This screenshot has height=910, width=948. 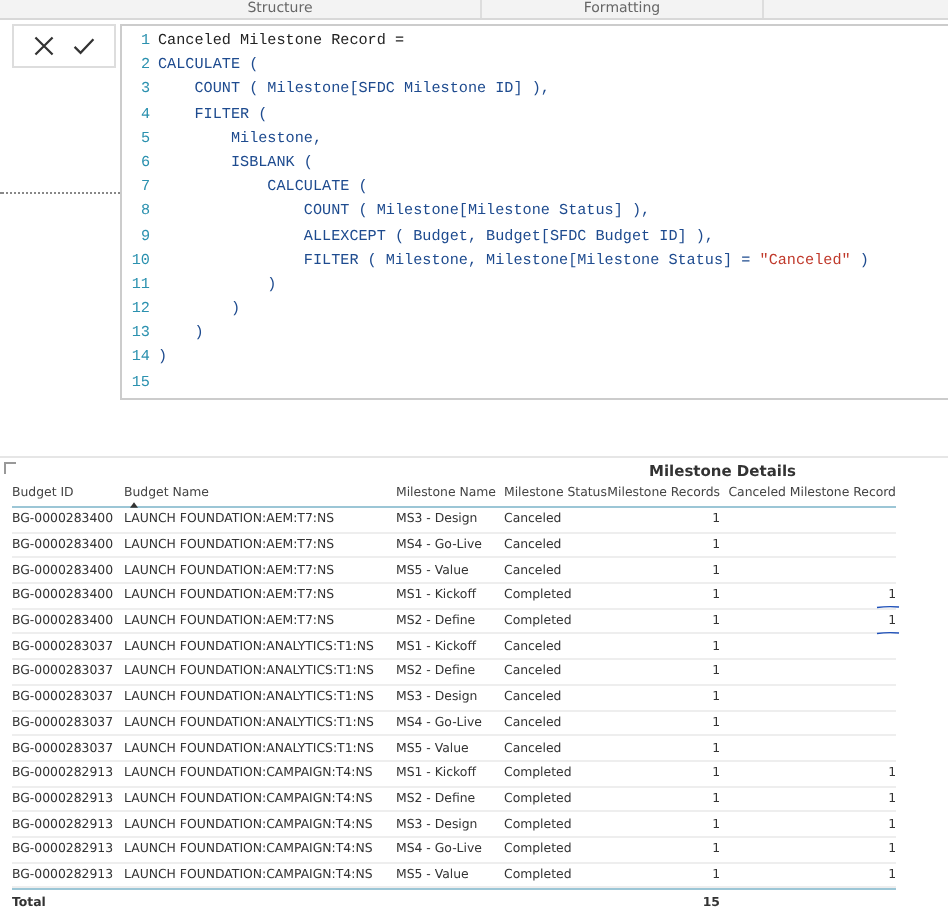 I want to click on sort-arrow-icon, so click(x=134, y=505).